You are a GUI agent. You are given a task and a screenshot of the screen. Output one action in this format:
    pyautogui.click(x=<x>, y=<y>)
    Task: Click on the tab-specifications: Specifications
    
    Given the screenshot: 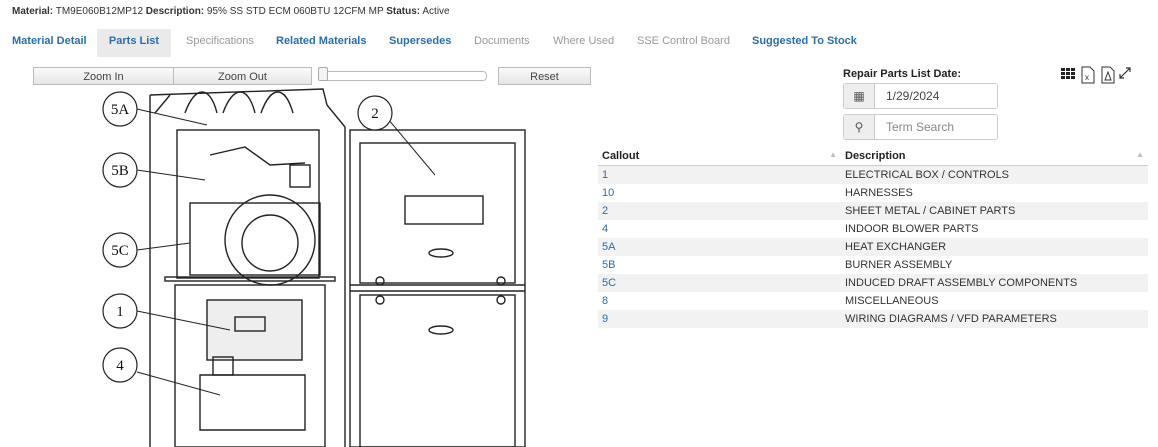 What is the action you would take?
    pyautogui.click(x=220, y=41)
    